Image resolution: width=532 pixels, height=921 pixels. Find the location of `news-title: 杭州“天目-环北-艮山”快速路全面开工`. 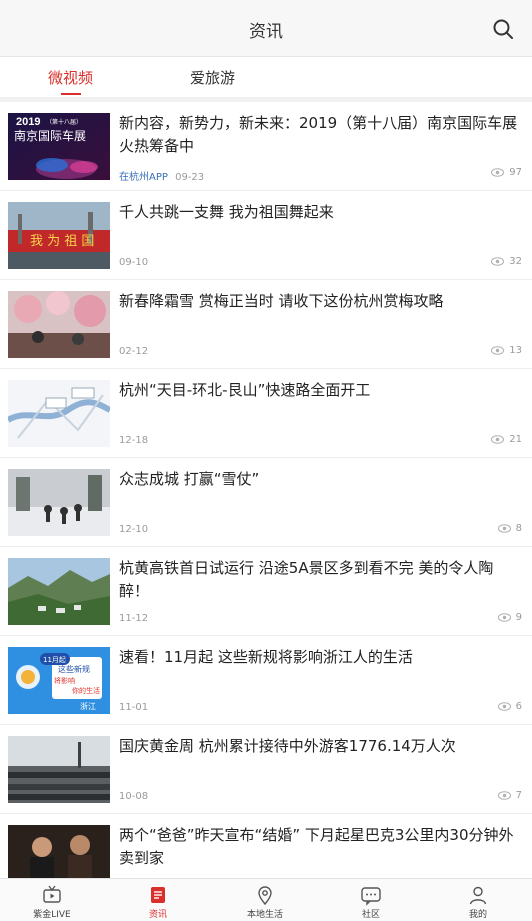

news-title: 杭州“天目-环北-艮山”快速路全面开工 is located at coordinates (320, 390).